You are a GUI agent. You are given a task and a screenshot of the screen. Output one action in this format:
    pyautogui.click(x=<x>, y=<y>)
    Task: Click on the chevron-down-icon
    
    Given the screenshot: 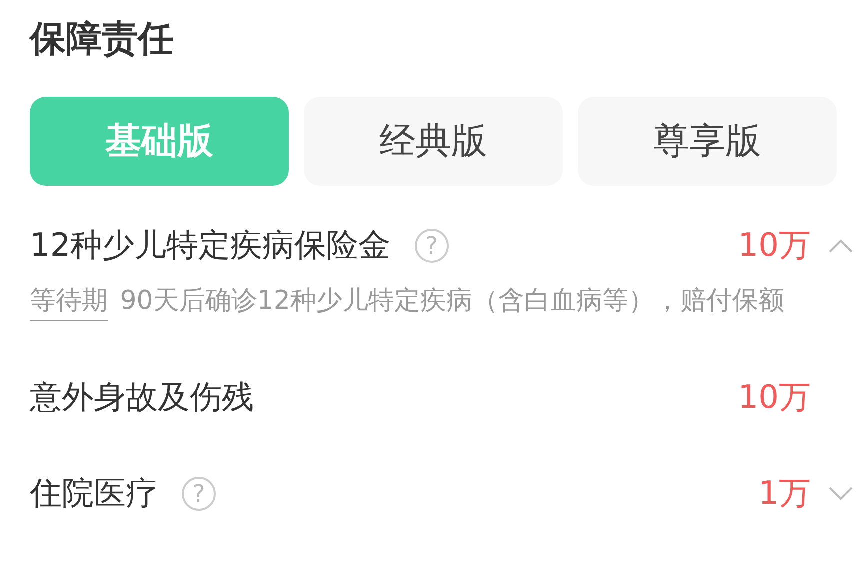 What is the action you would take?
    pyautogui.click(x=841, y=494)
    